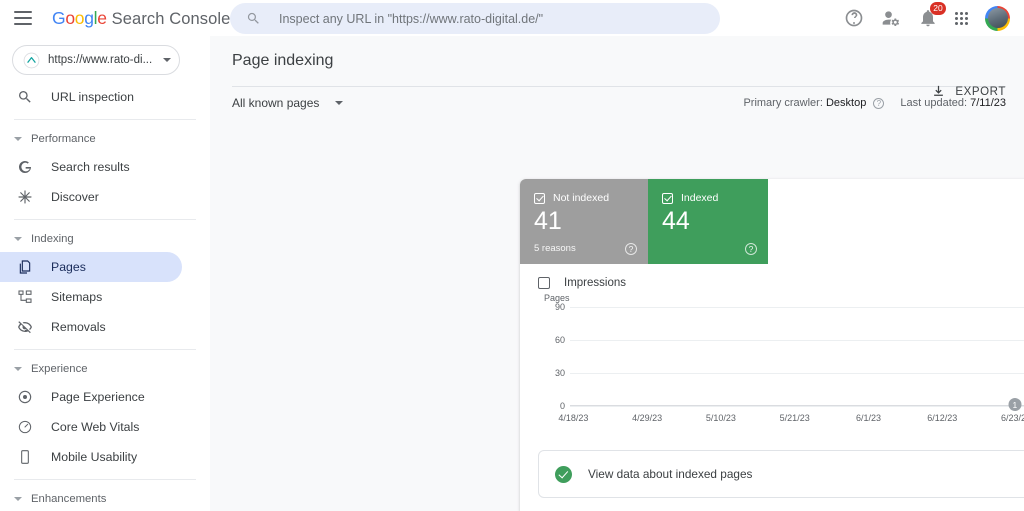 Image resolution: width=1024 pixels, height=511 pixels. What do you see at coordinates (562, 406) in the screenshot?
I see `chart-y-tick: 0` at bounding box center [562, 406].